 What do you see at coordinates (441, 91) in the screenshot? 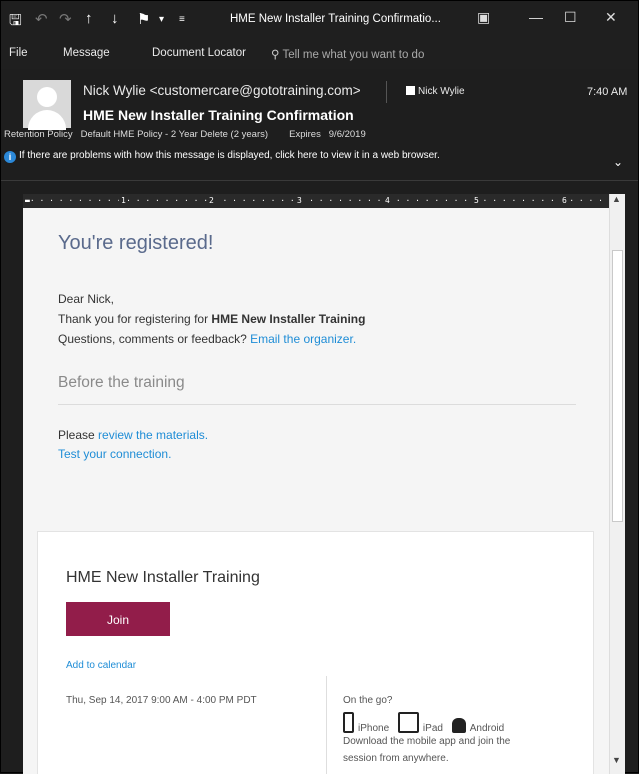
I see `recipient-name: Nick Wylie` at bounding box center [441, 91].